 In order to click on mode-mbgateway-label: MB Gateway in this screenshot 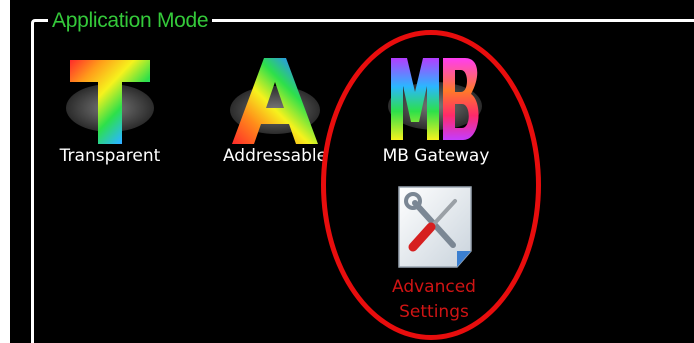, I will do `click(436, 156)`.